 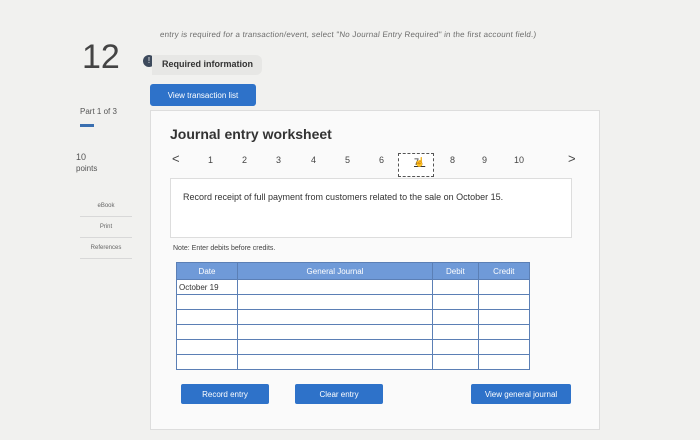 I want to click on page-6: 6, so click(x=381, y=160).